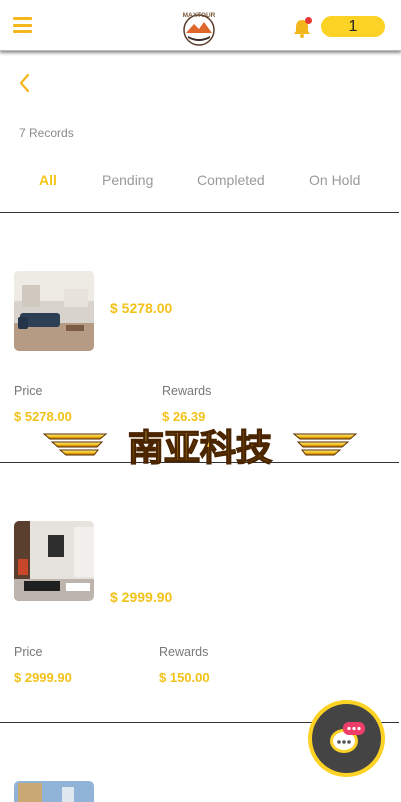 The image size is (401, 802). I want to click on price-value: $ 2999.90, so click(43, 677).